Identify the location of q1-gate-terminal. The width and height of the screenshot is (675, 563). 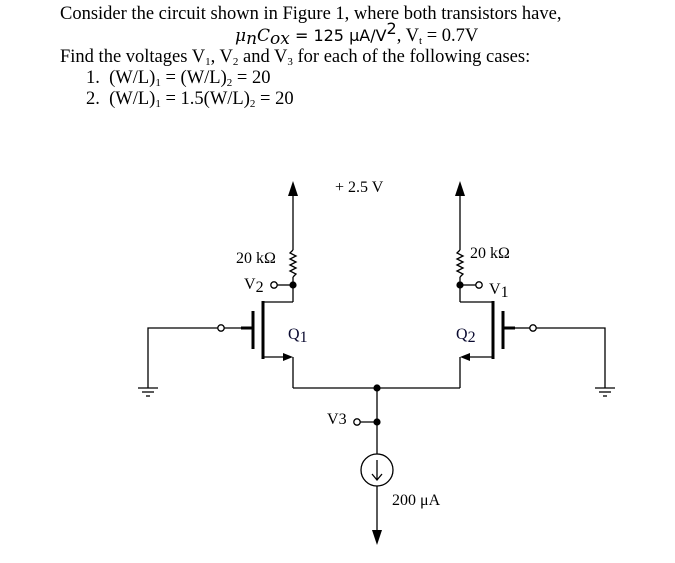
(221, 328).